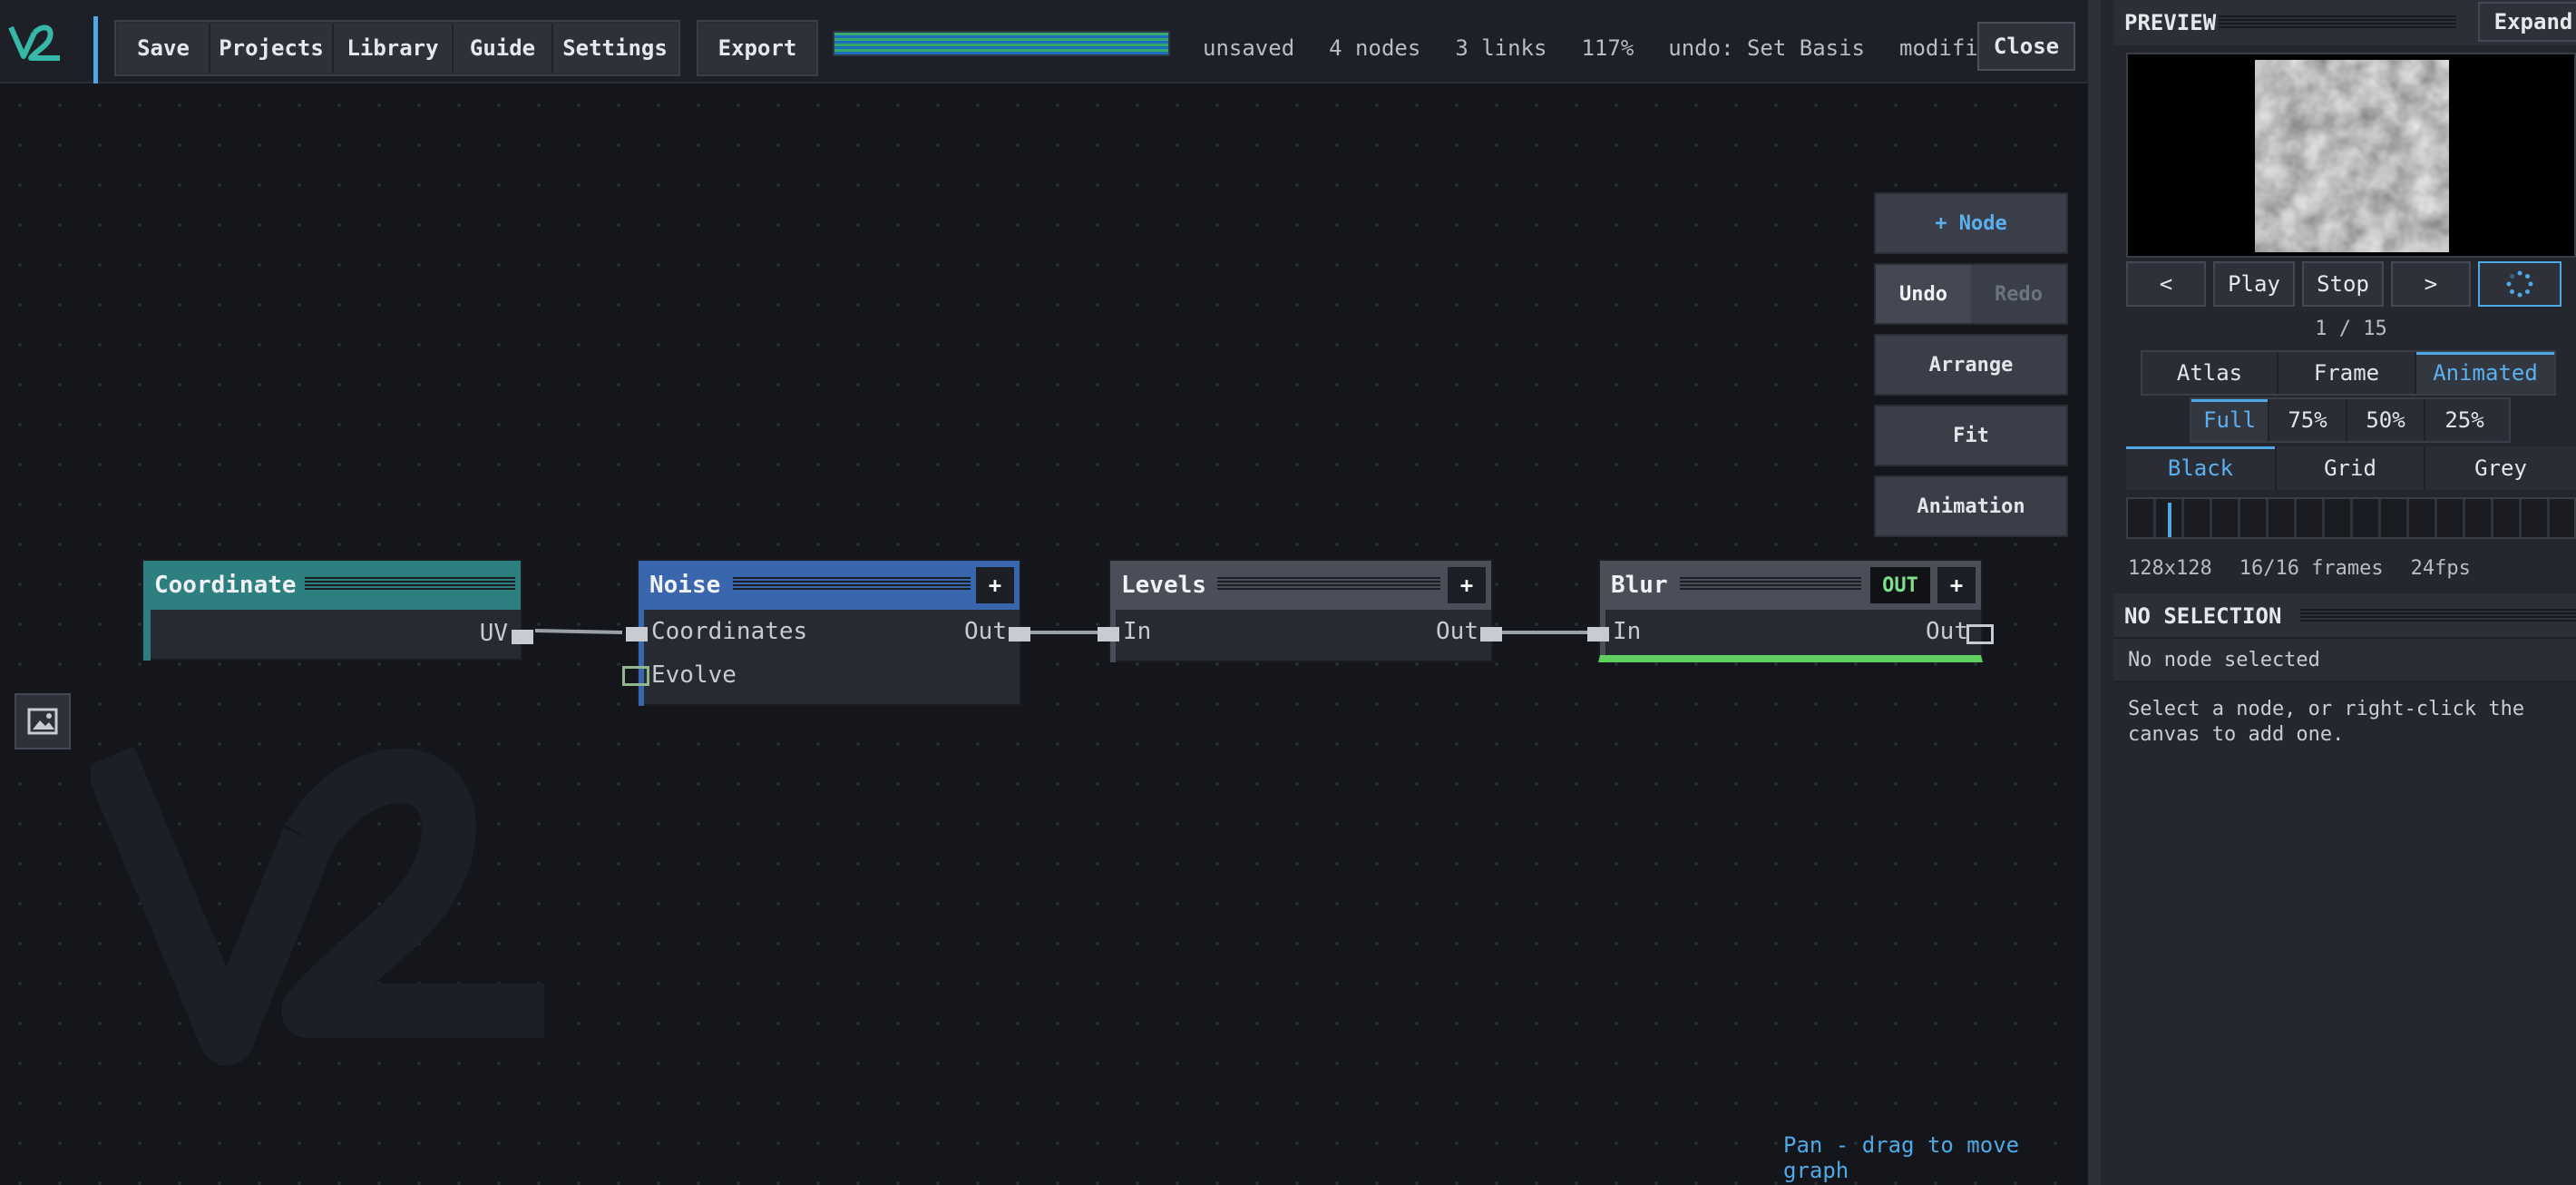 This screenshot has width=2576, height=1185. I want to click on scale-50: 50%, so click(2386, 420).